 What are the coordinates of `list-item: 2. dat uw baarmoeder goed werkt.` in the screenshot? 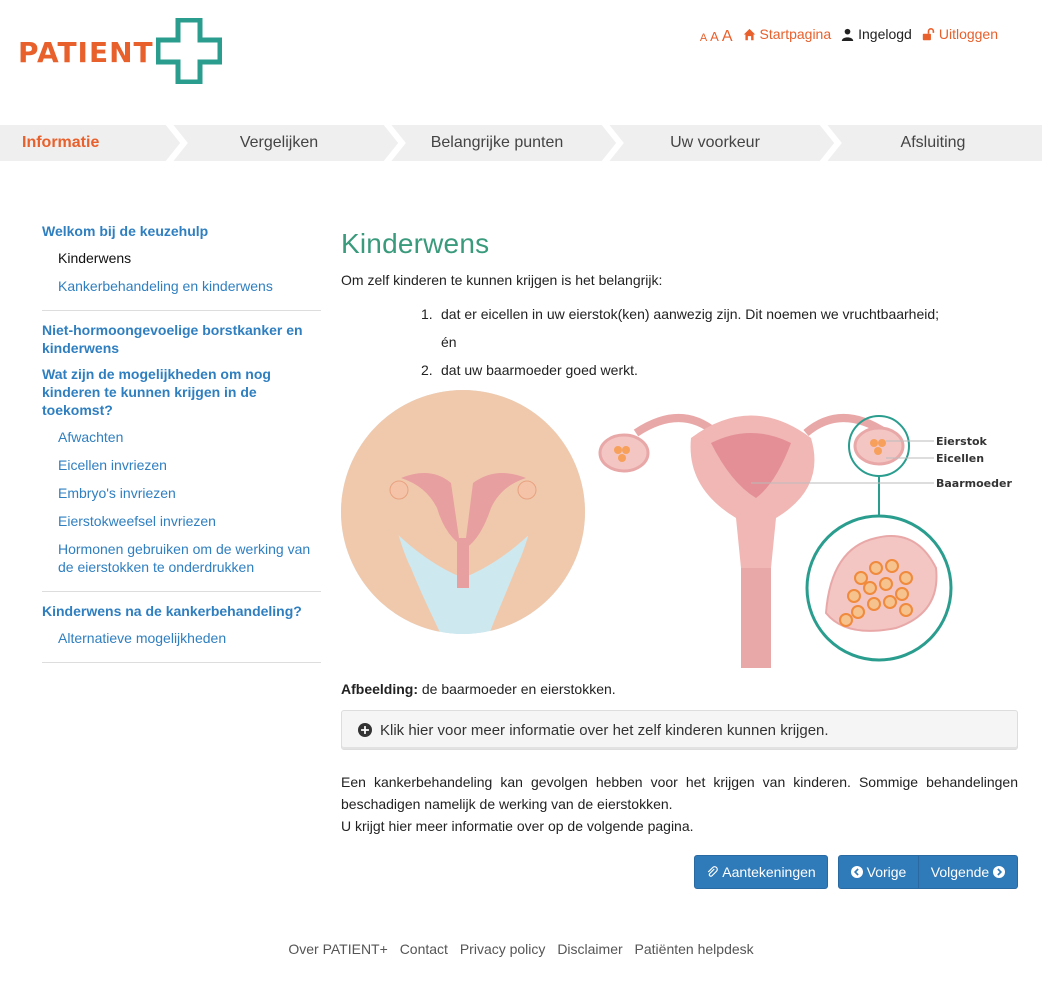 It's located at (719, 370).